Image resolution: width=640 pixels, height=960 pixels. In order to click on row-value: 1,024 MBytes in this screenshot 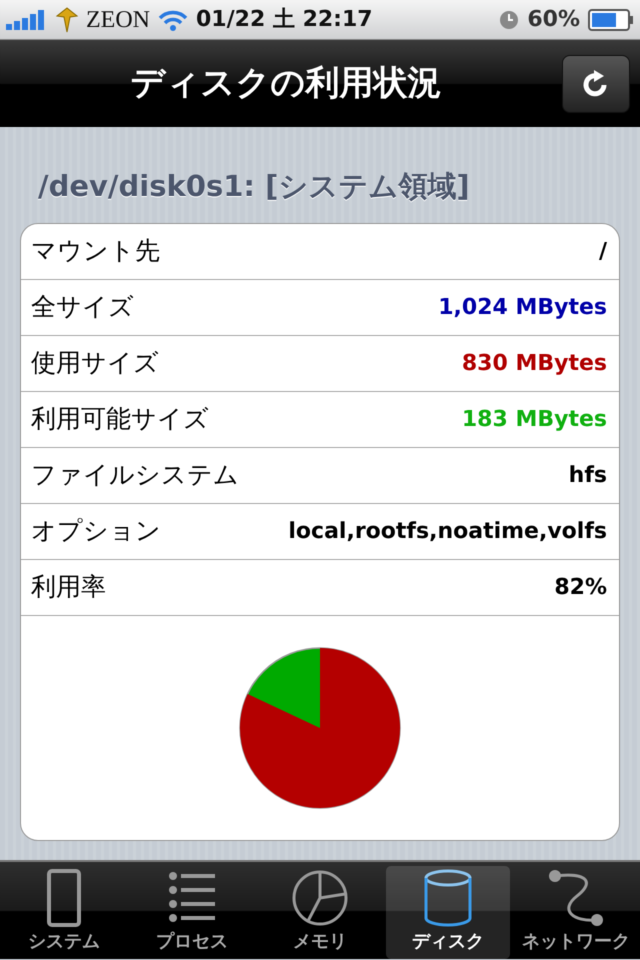, I will do `click(522, 308)`.